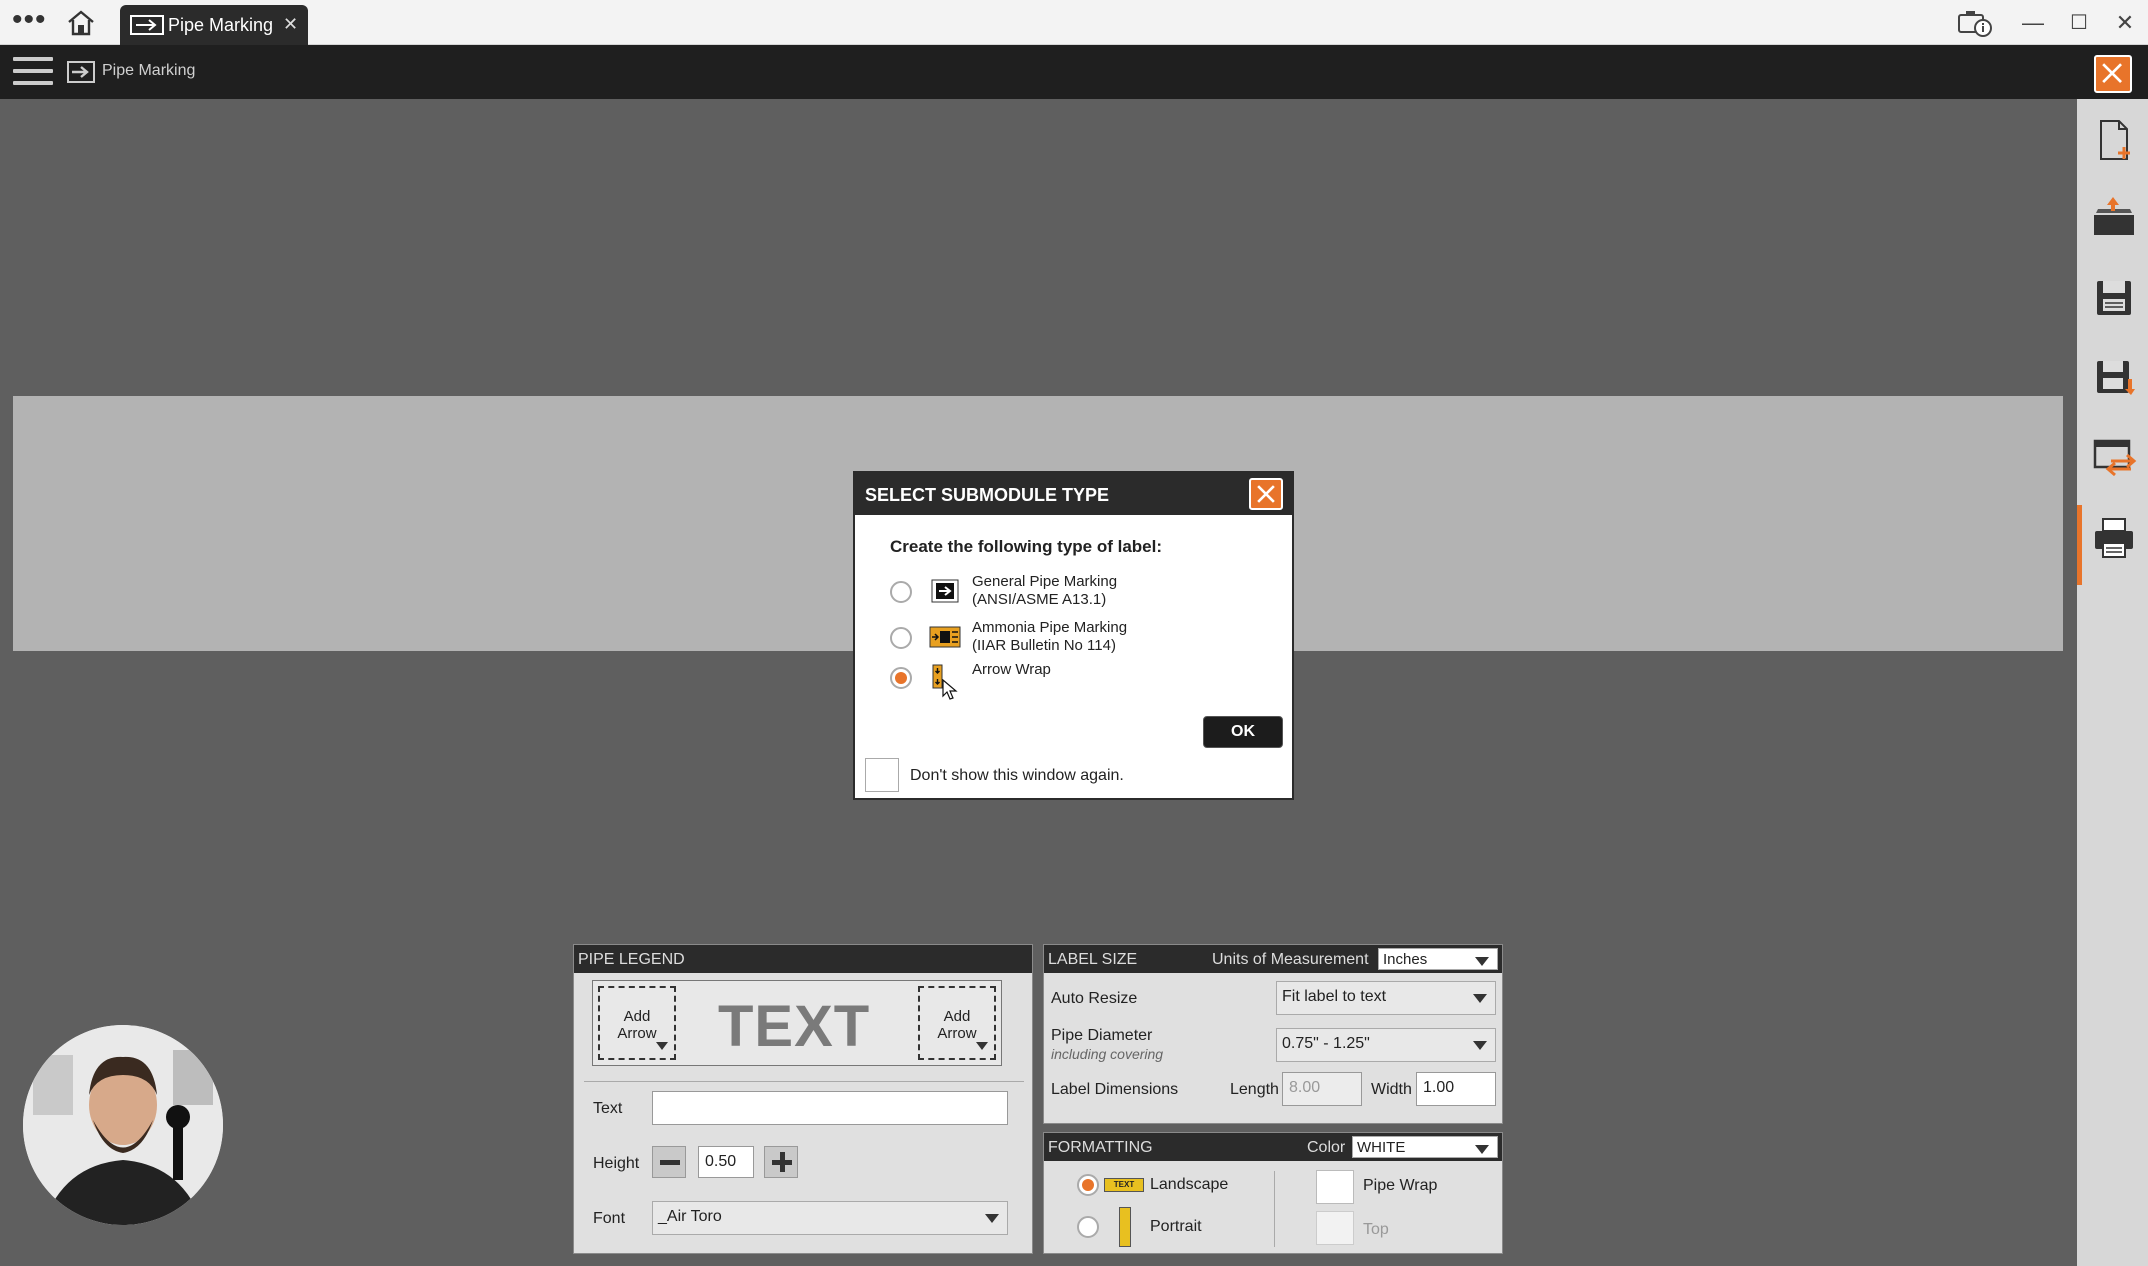  Describe the element at coordinates (2114, 218) in the screenshot. I see `open-folder-icon` at that location.